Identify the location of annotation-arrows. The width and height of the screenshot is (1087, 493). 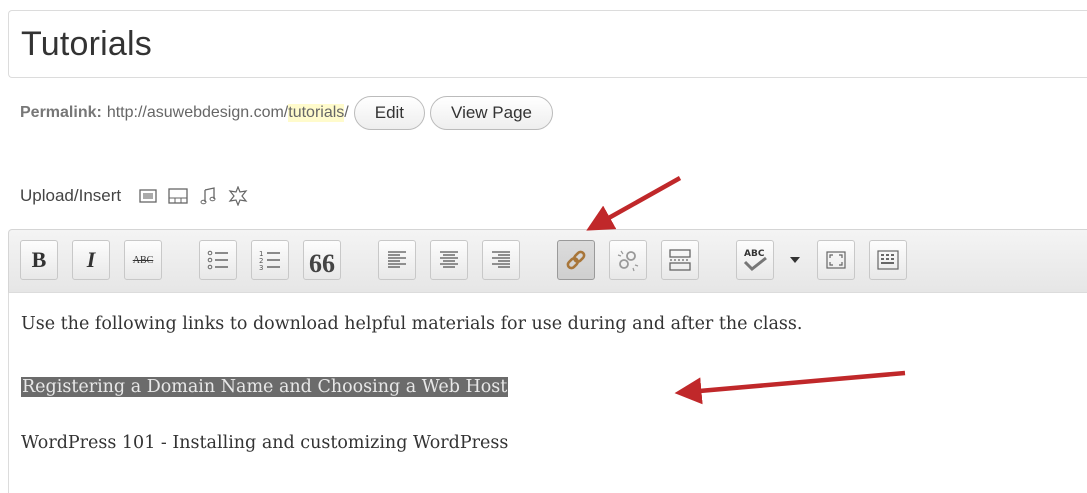
(746, 290).